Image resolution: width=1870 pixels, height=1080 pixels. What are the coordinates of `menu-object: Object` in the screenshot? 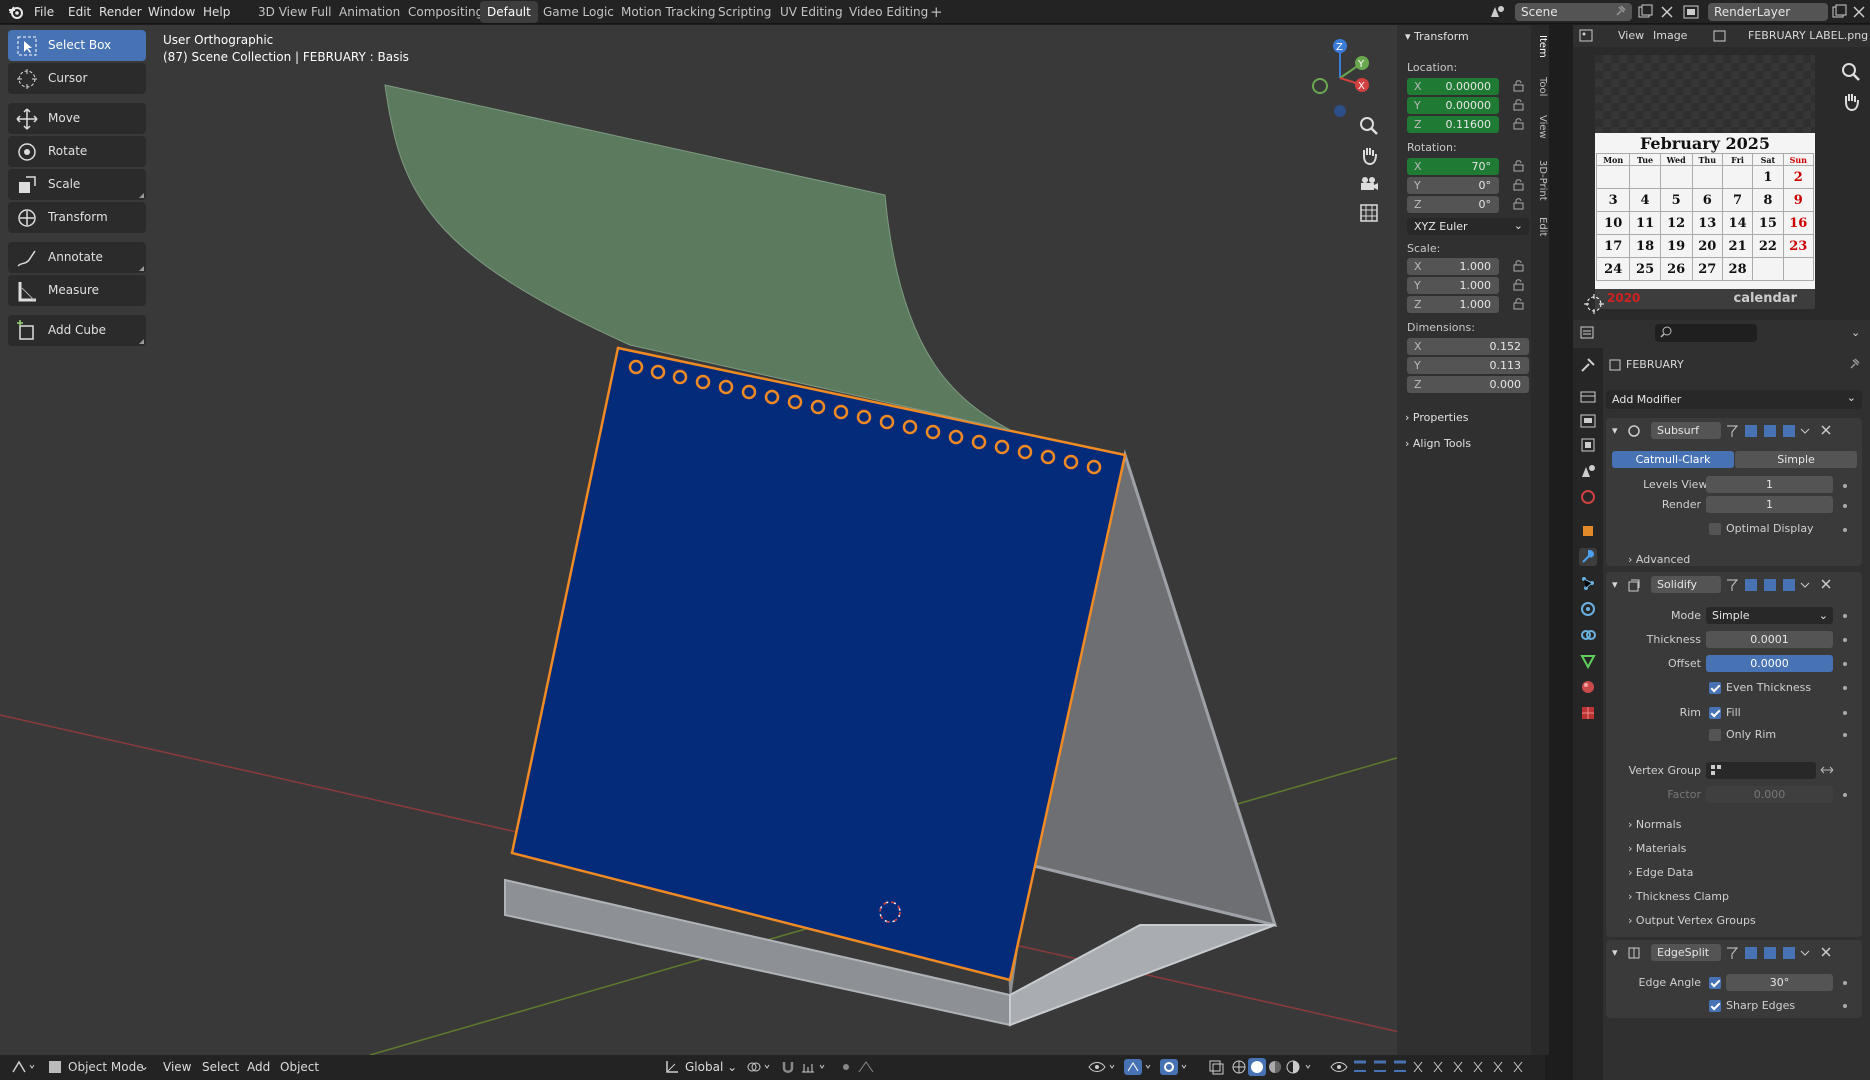 It's located at (299, 1067).